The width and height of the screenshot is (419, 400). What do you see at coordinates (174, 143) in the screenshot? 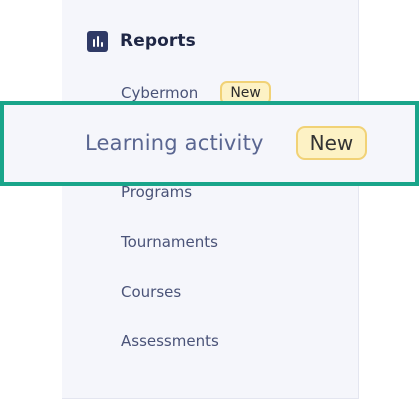
I see `sidebar-item-label: Learning activity` at bounding box center [174, 143].